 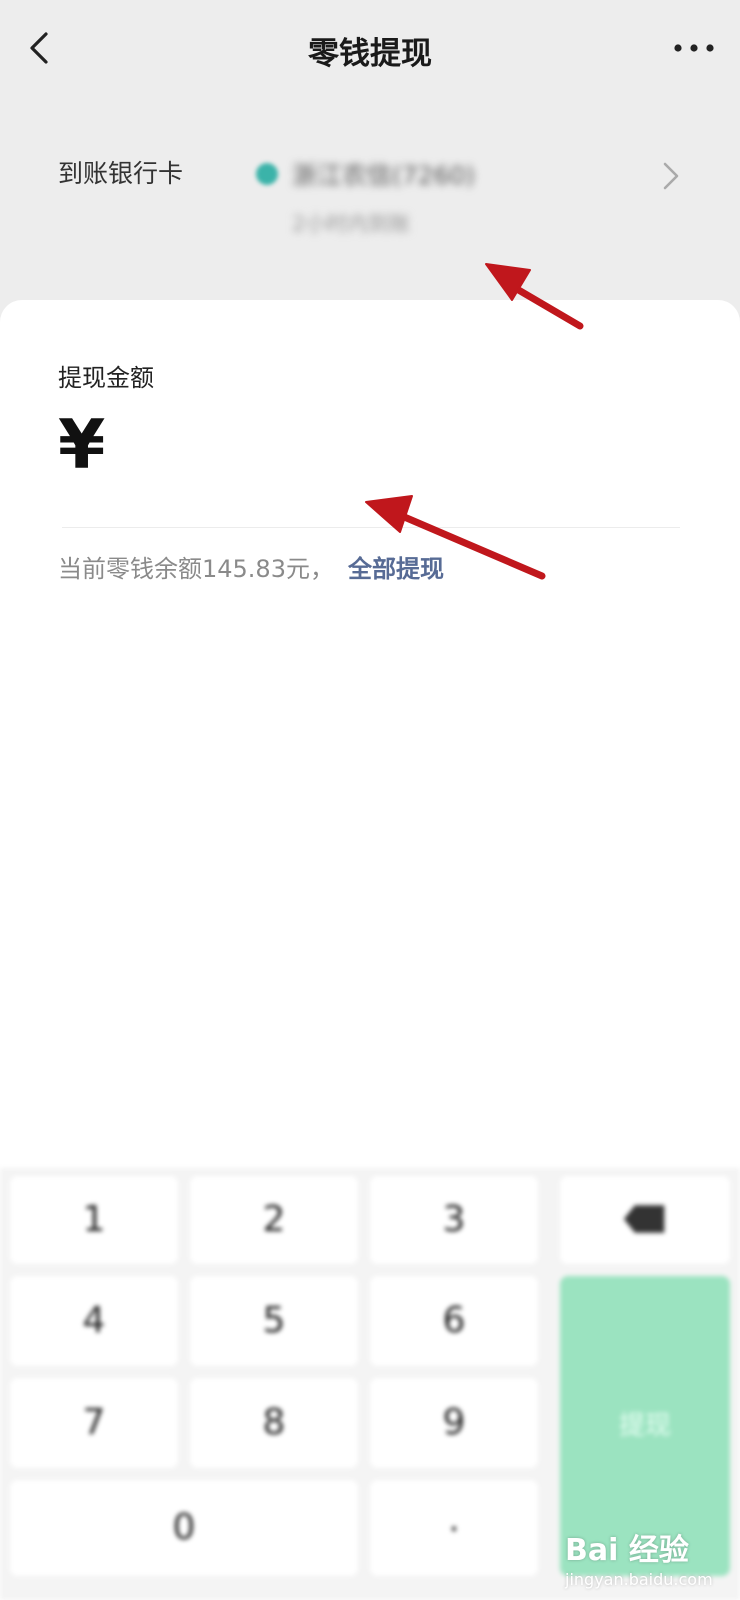 What do you see at coordinates (274, 1220) in the screenshot?
I see `key-2: 2` at bounding box center [274, 1220].